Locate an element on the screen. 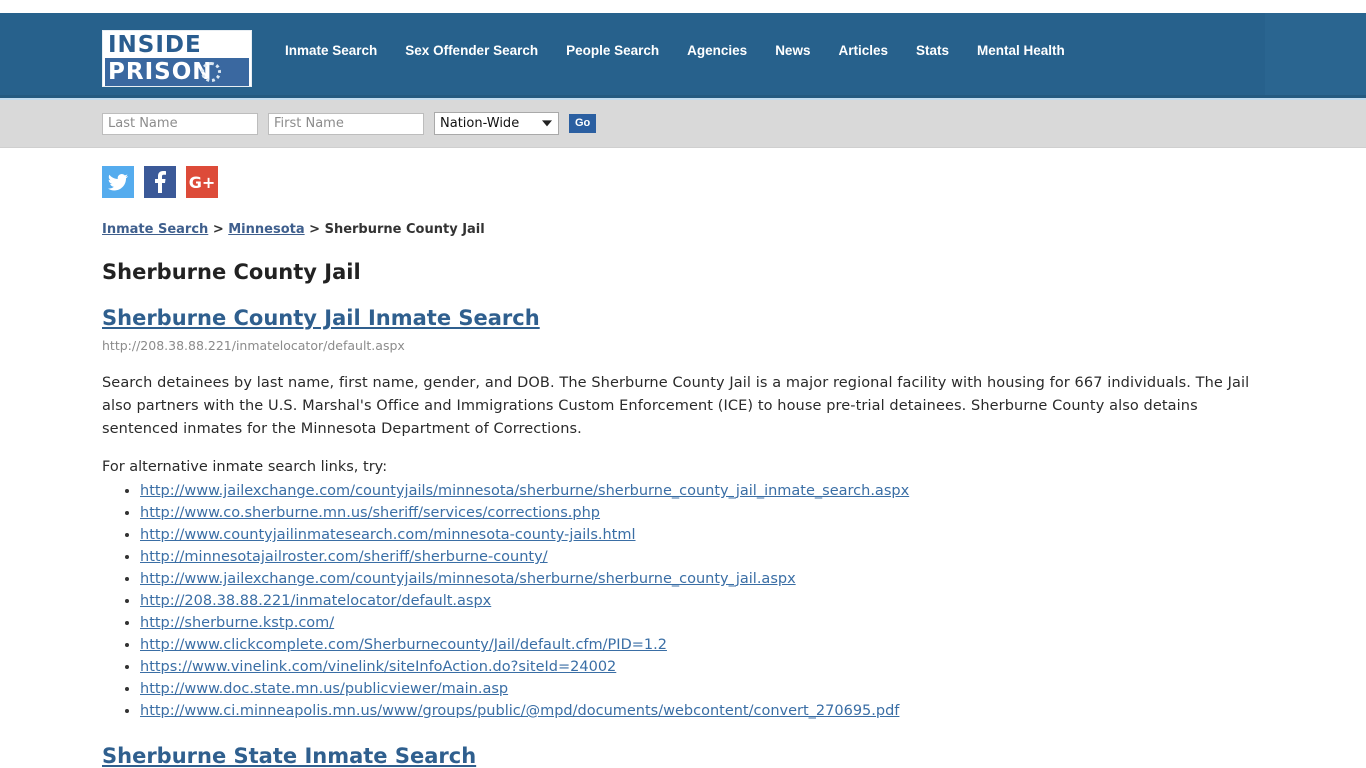 This screenshot has height=768, width=1366. nav-item-stats: Stats is located at coordinates (932, 50).